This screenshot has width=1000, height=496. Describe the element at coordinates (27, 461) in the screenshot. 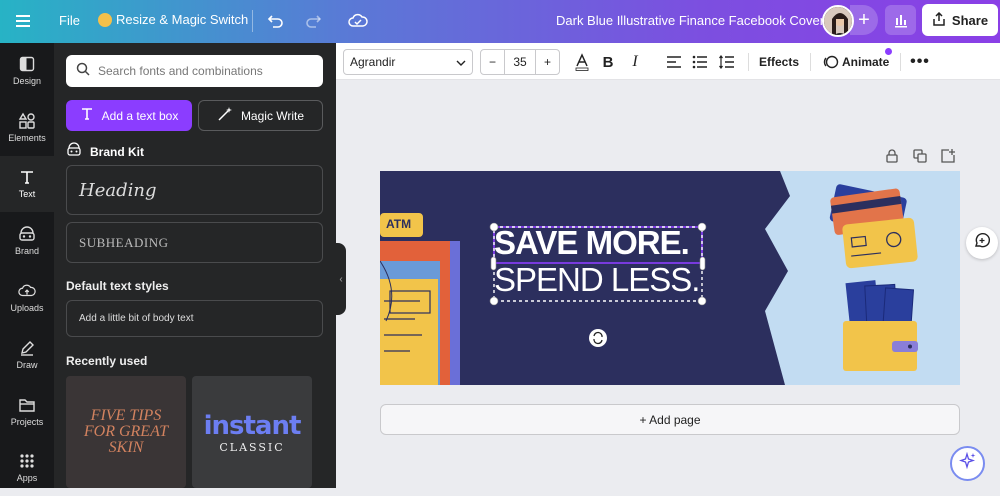

I see `grid-icon` at that location.